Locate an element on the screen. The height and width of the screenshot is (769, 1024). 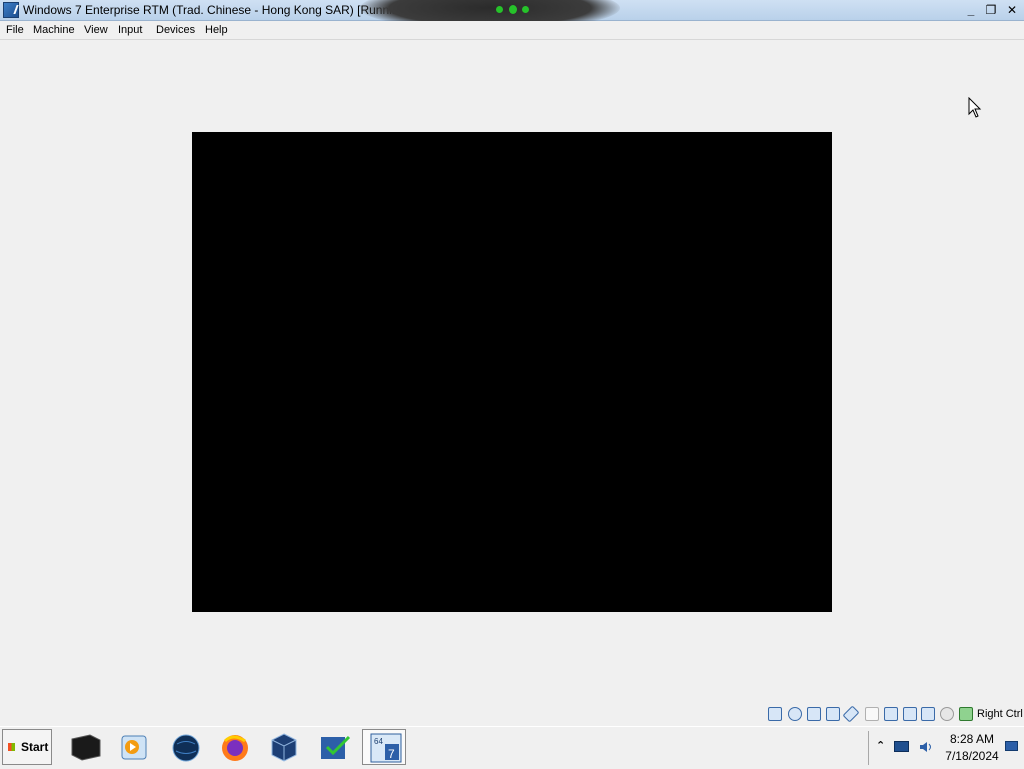
mouse-cursor-icon is located at coordinates (975, 107).